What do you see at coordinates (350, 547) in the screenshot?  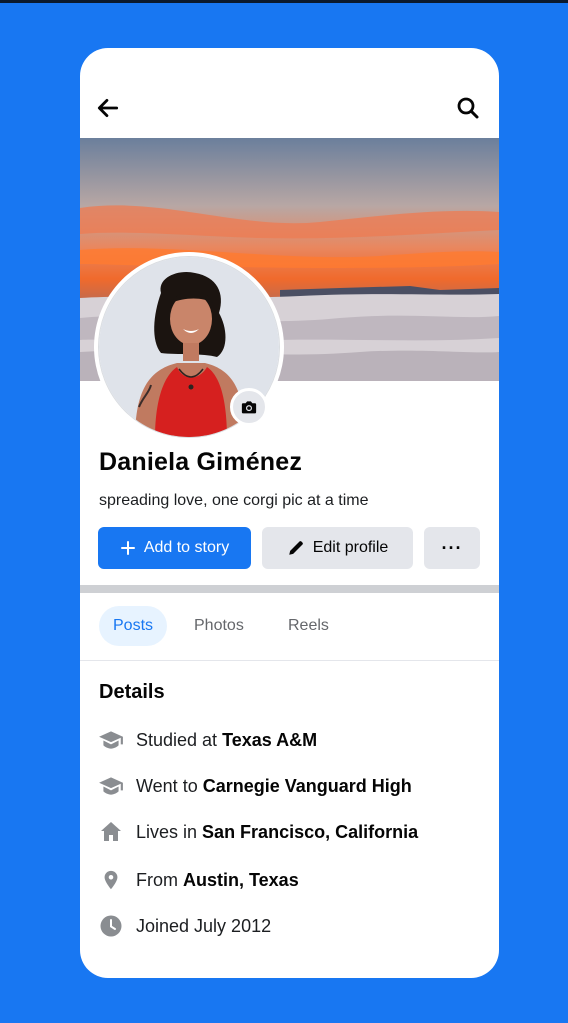 I see `edit-profile-label: Edit profile` at bounding box center [350, 547].